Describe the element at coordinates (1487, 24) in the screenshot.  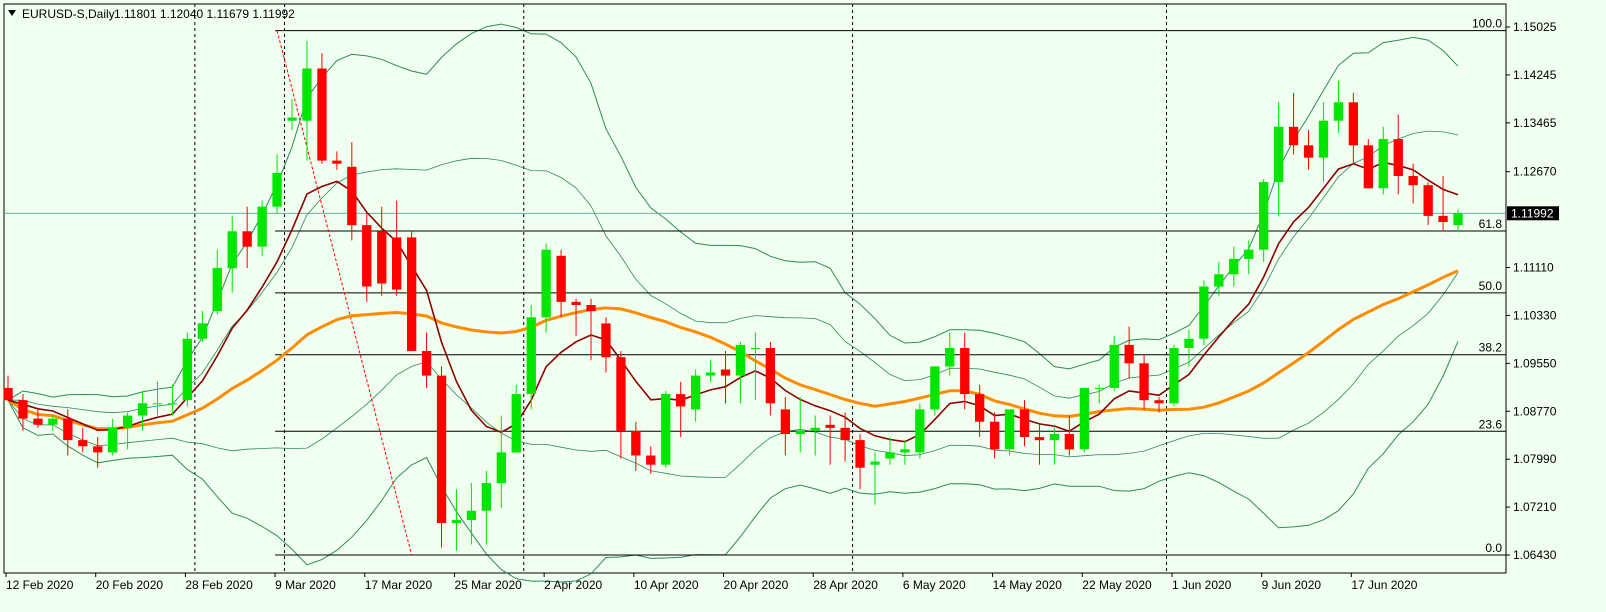
I see `fibonacci-level-label: 100.0` at that location.